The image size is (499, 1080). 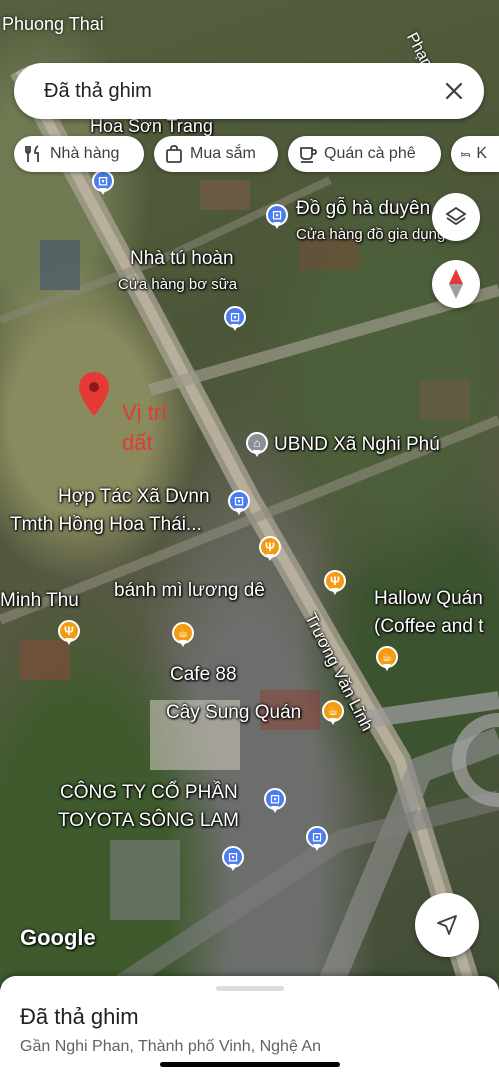 I want to click on my-location-button, so click(x=447, y=925).